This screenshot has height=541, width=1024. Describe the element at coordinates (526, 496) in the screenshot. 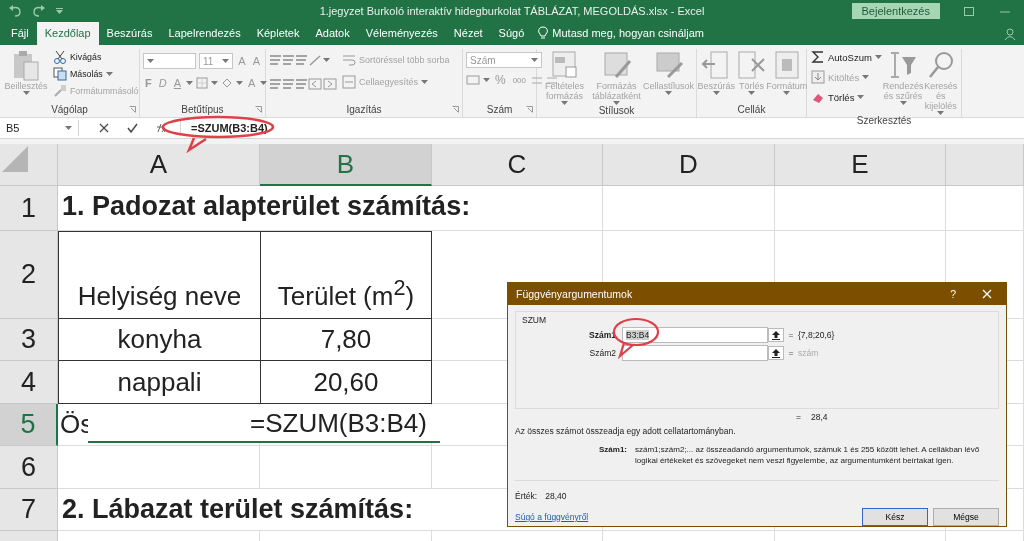

I see `value-label: Érték:` at that location.